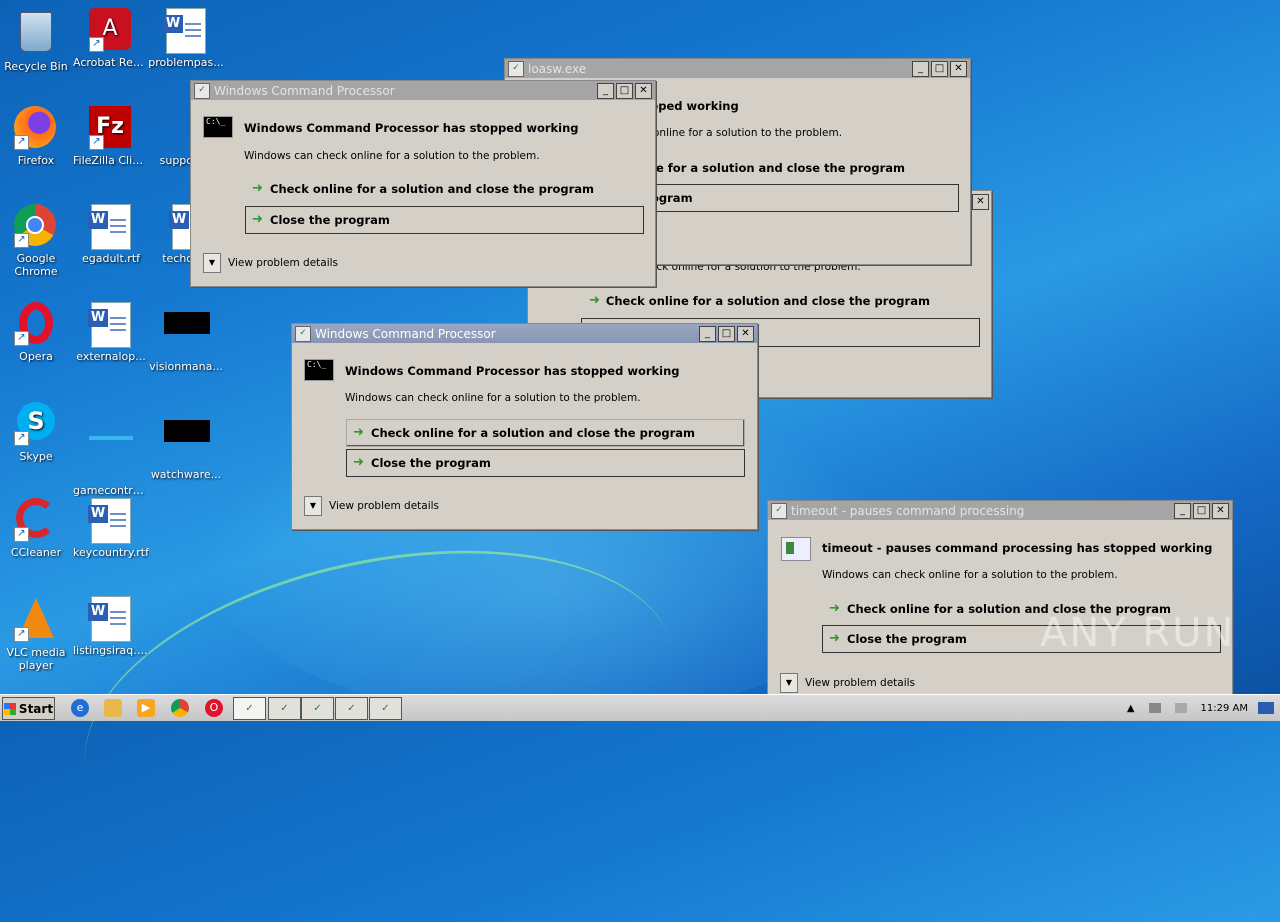  I want to click on title-bar: ✓ loasw.exe _ □ ✕, so click(737, 68).